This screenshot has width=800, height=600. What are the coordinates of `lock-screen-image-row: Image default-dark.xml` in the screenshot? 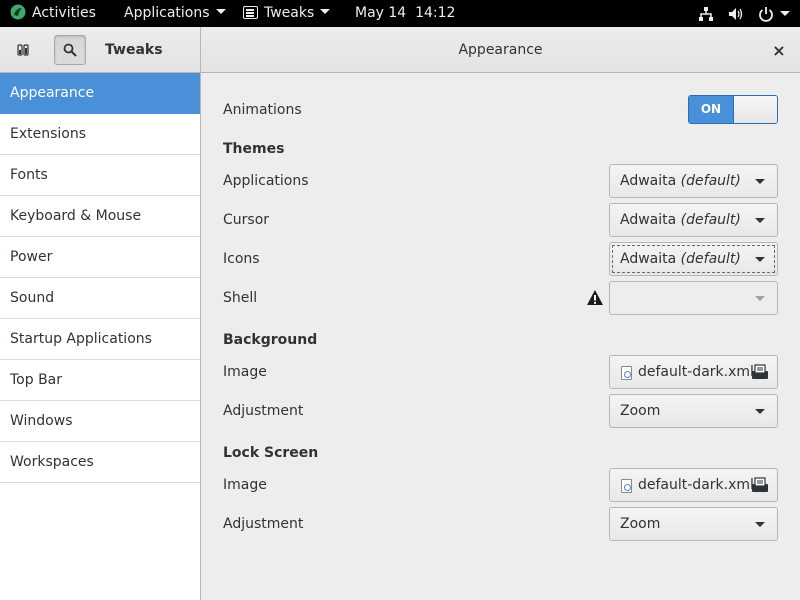 It's located at (500, 485).